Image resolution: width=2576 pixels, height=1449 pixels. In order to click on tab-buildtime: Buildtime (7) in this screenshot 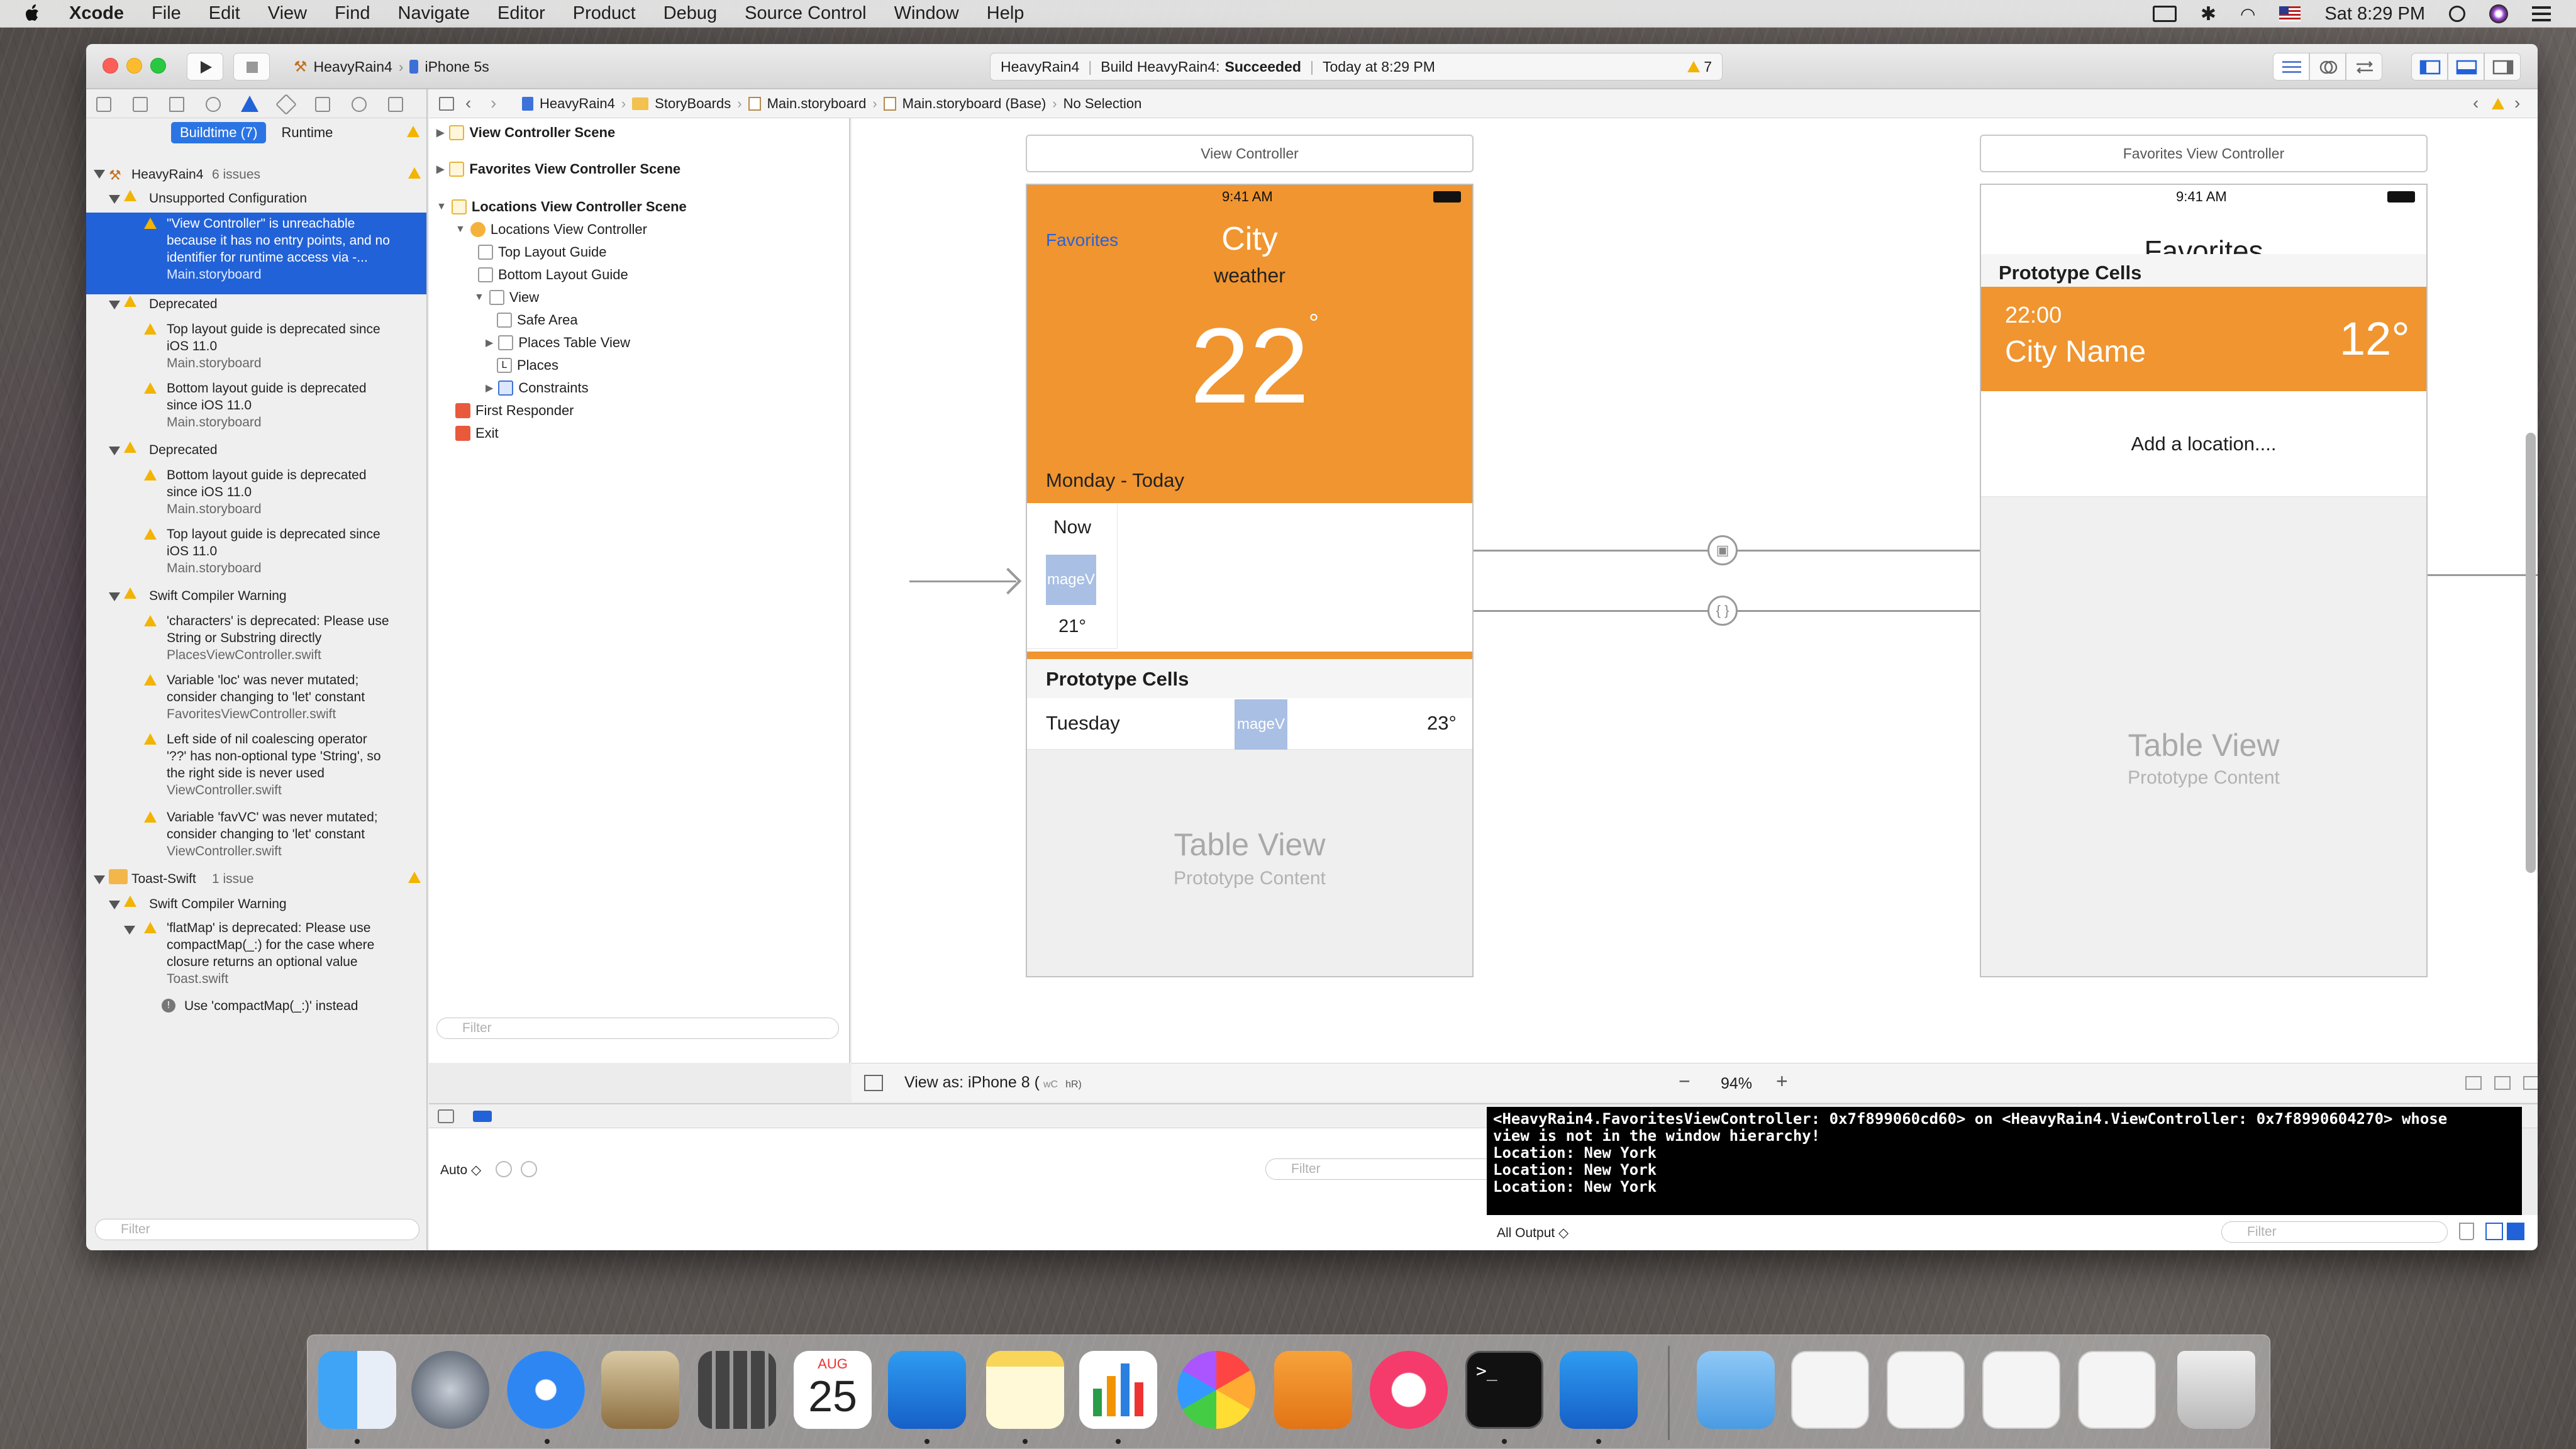, I will do `click(219, 132)`.